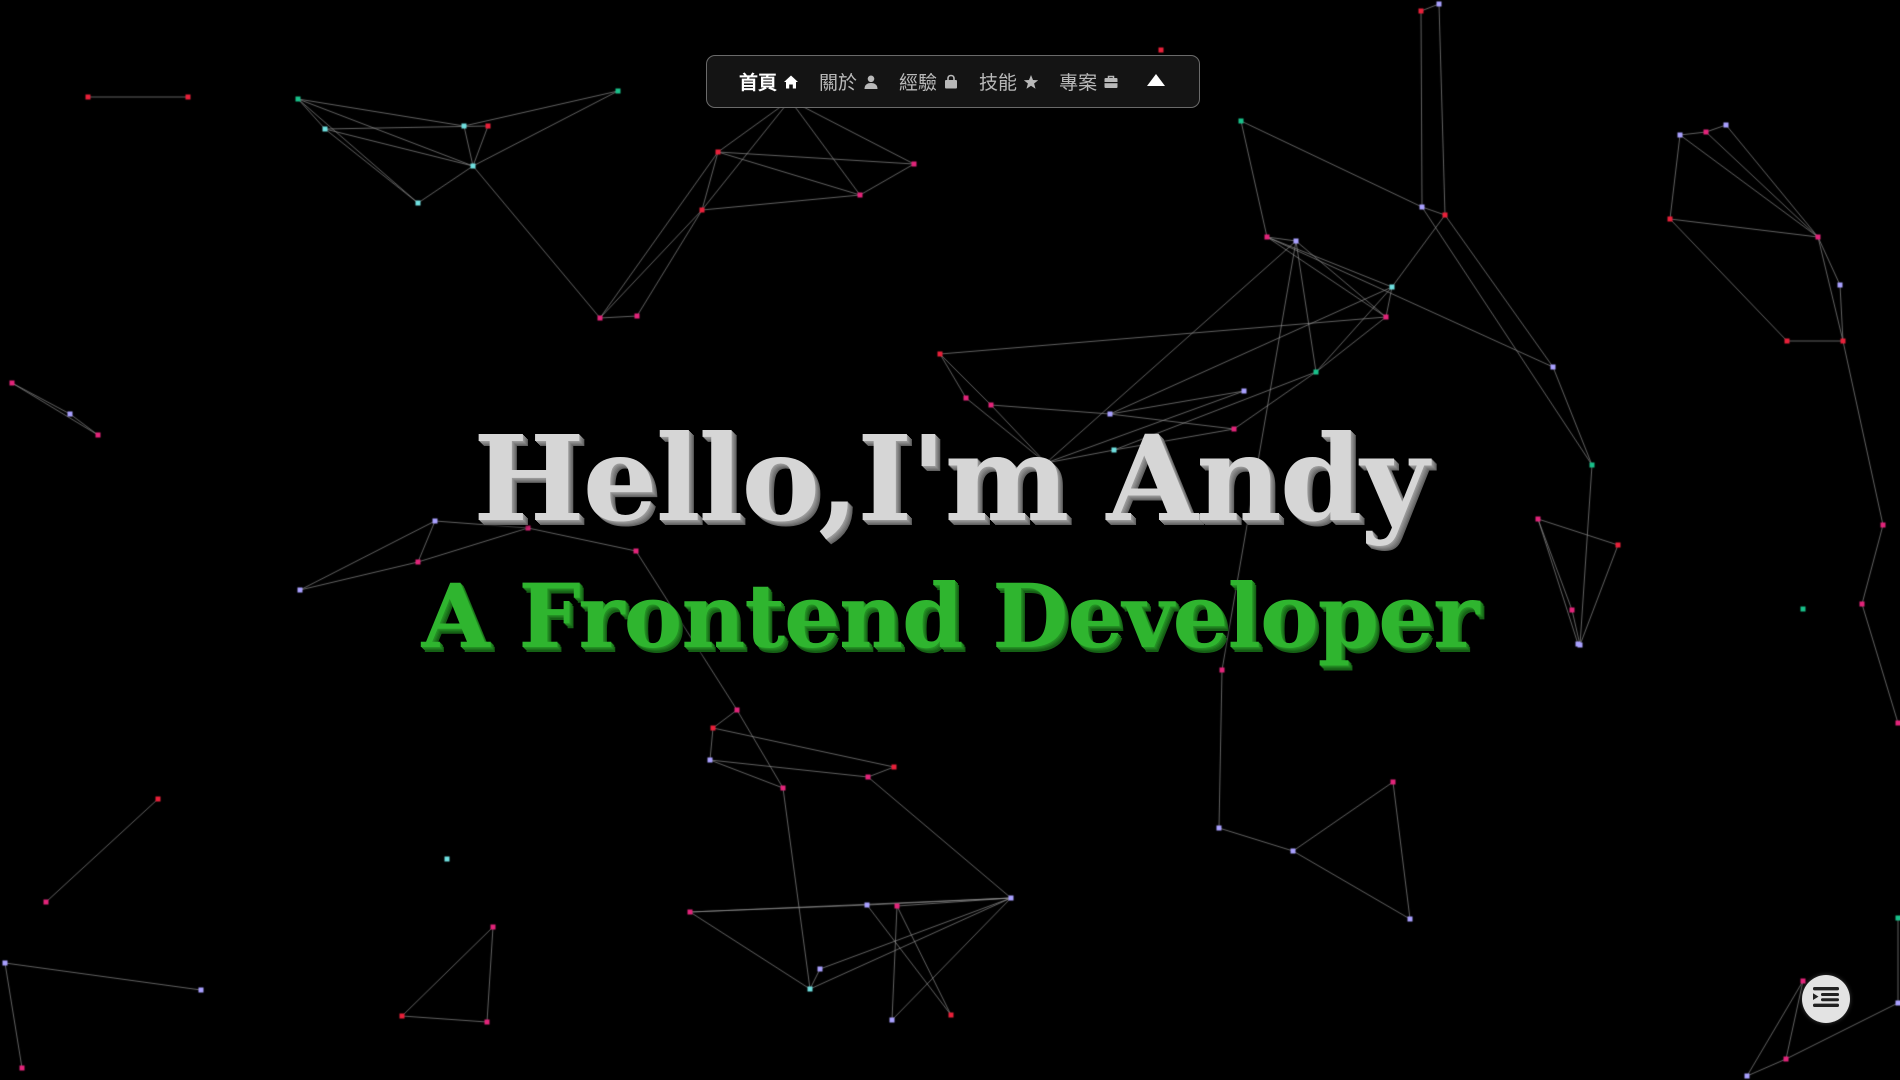 The height and width of the screenshot is (1080, 1900). I want to click on nav-item-skills: 技能, so click(1009, 81).